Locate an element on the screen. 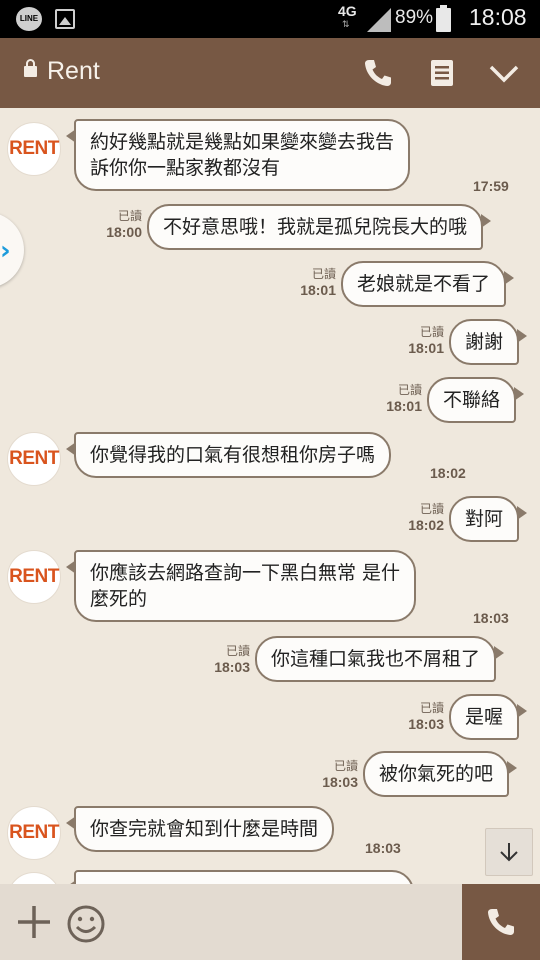  incoming-message: 你覺得我的口氣有很想租你房子嗎 is located at coordinates (228, 455).